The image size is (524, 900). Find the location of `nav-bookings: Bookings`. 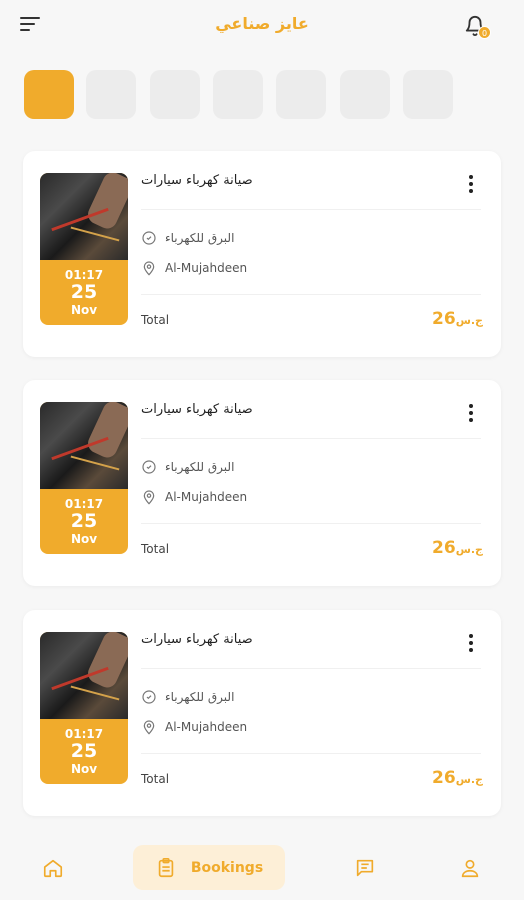

nav-bookings: Bookings is located at coordinates (209, 867).